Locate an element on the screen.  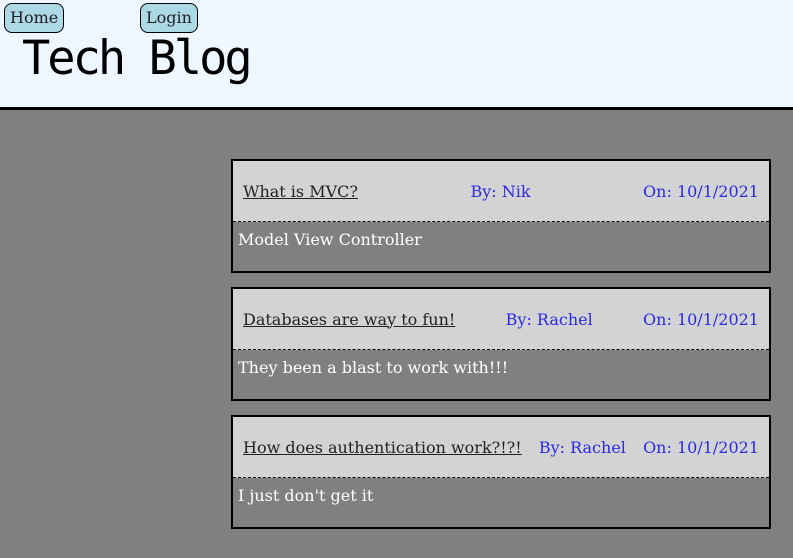
login-button: Login is located at coordinates (169, 18).